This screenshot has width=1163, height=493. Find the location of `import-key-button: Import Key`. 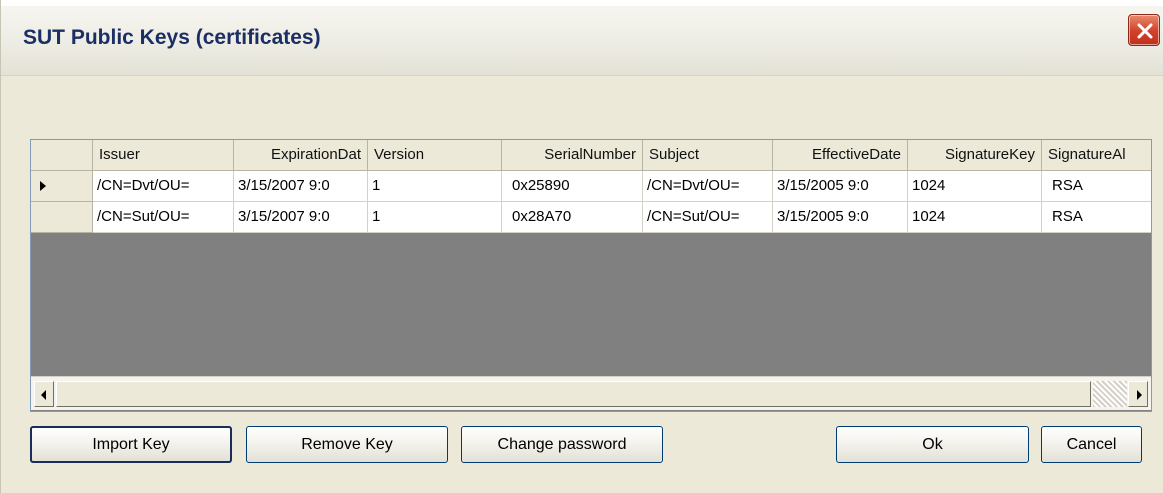

import-key-button: Import Key is located at coordinates (131, 444).